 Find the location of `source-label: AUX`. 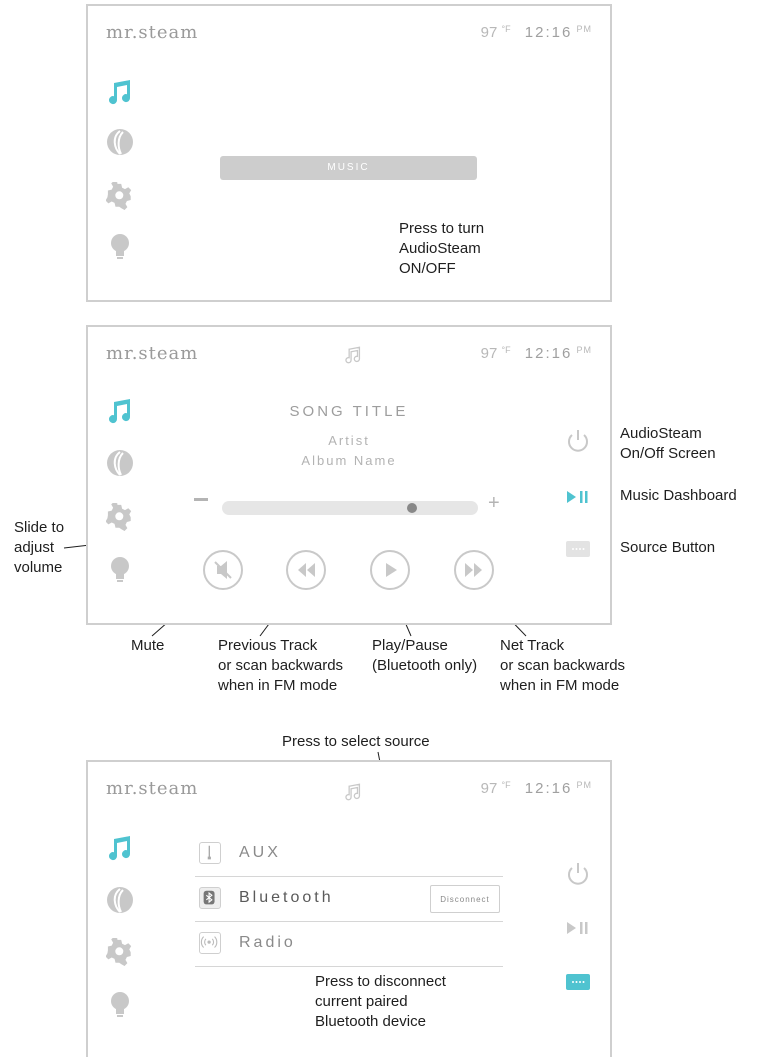

source-label: AUX is located at coordinates (260, 852).